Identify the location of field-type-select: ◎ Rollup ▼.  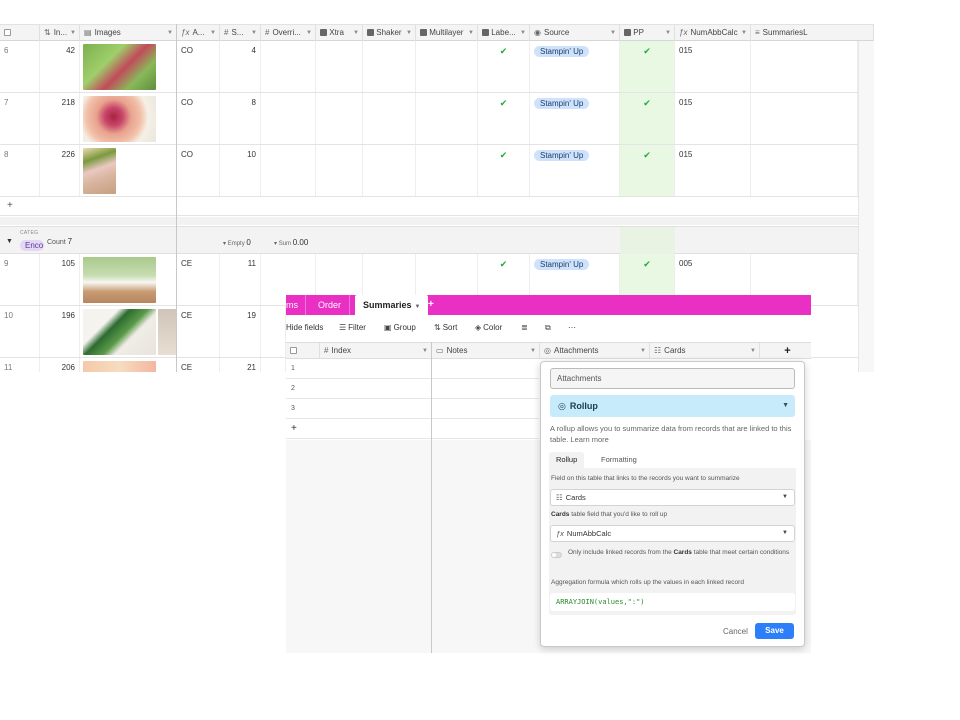
(672, 406).